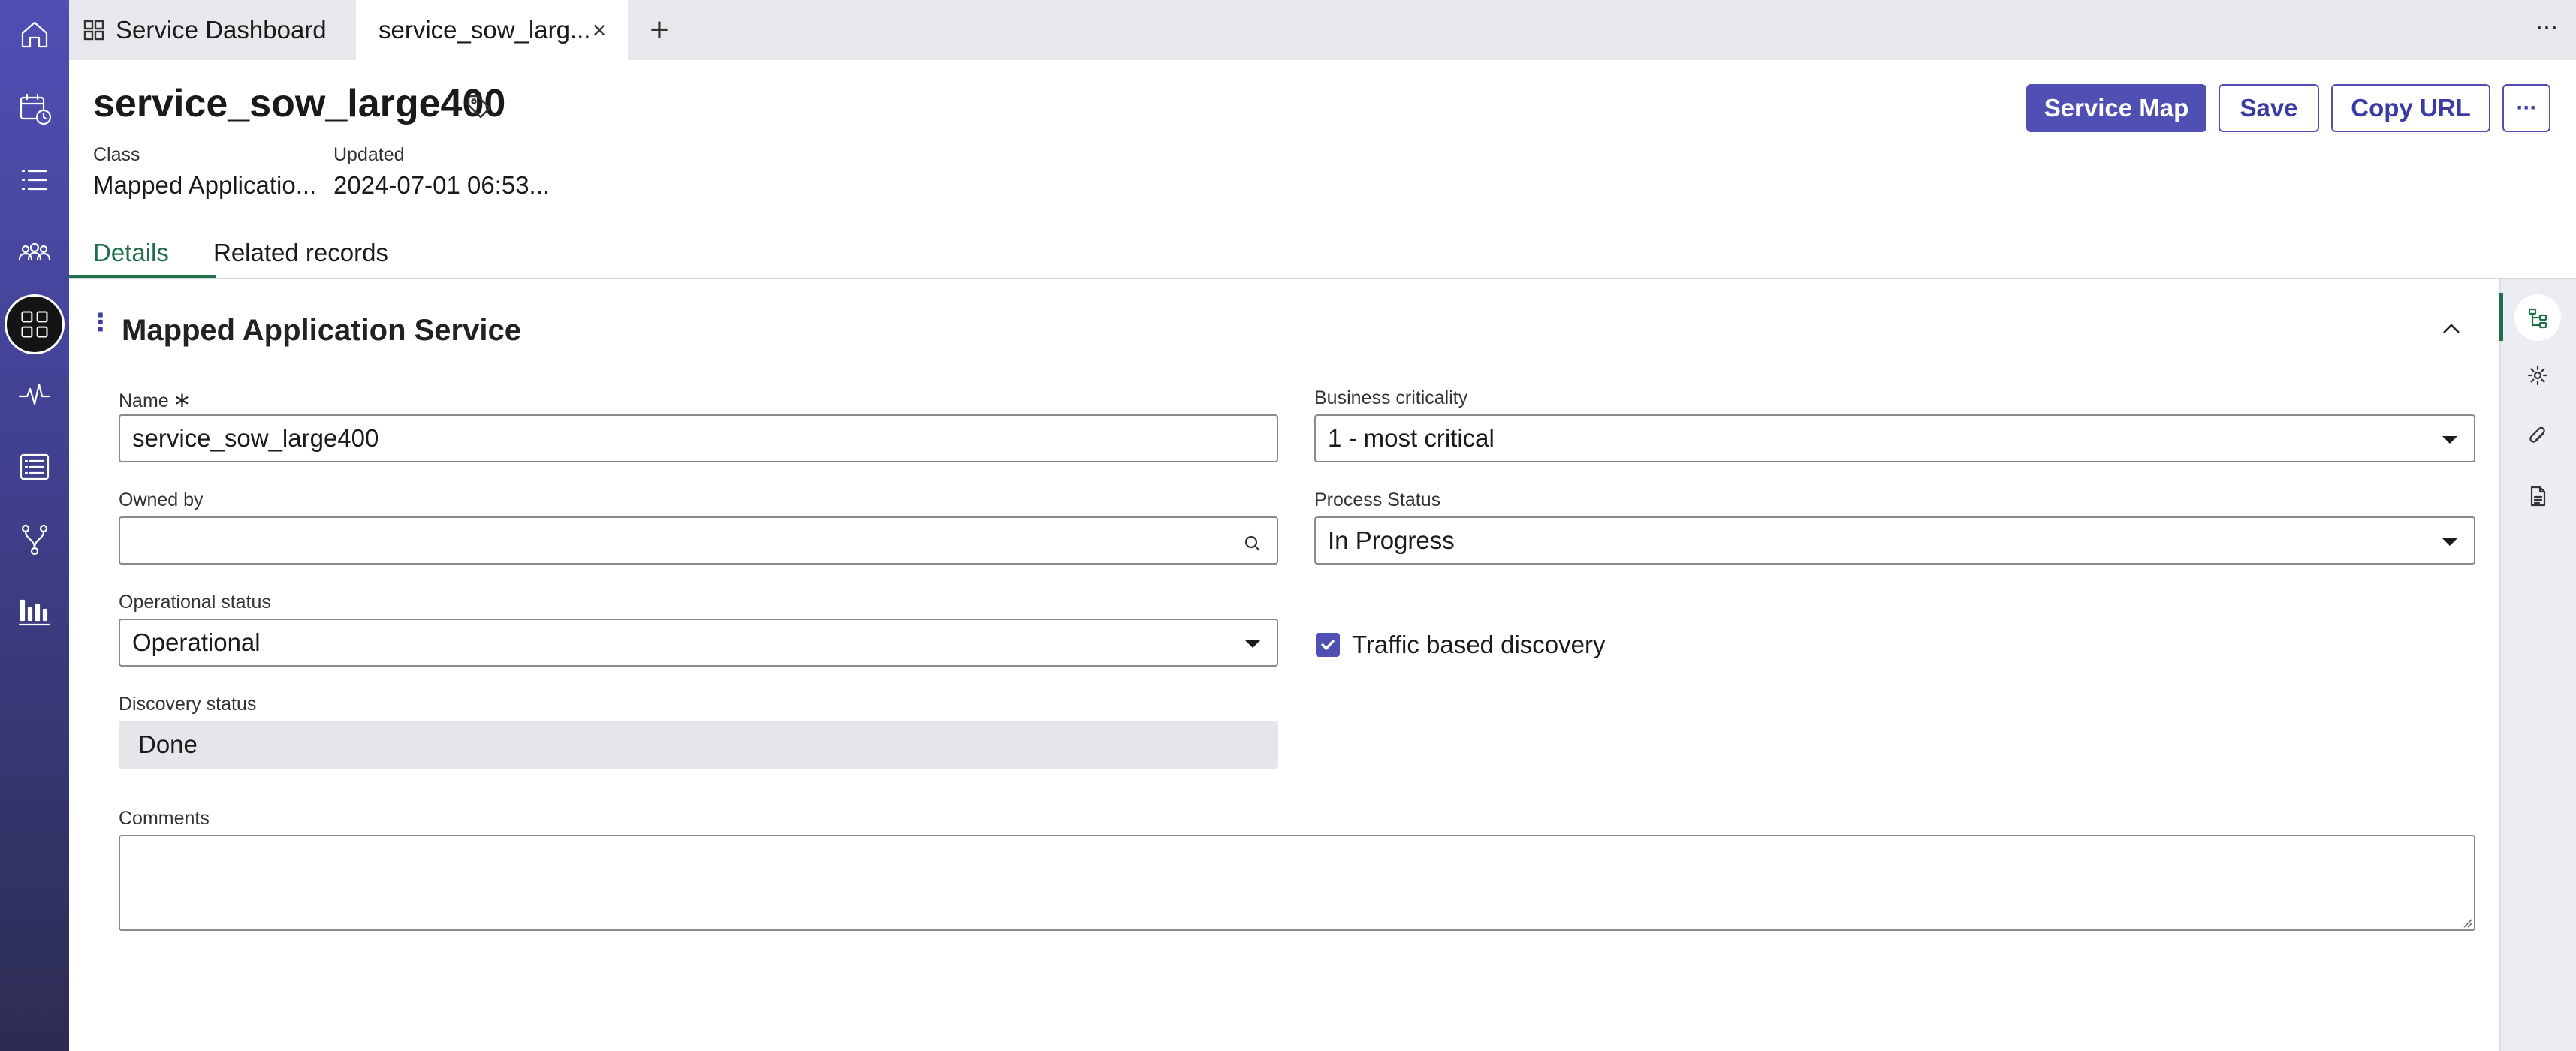  What do you see at coordinates (698, 540) in the screenshot?
I see `owned-by-field` at bounding box center [698, 540].